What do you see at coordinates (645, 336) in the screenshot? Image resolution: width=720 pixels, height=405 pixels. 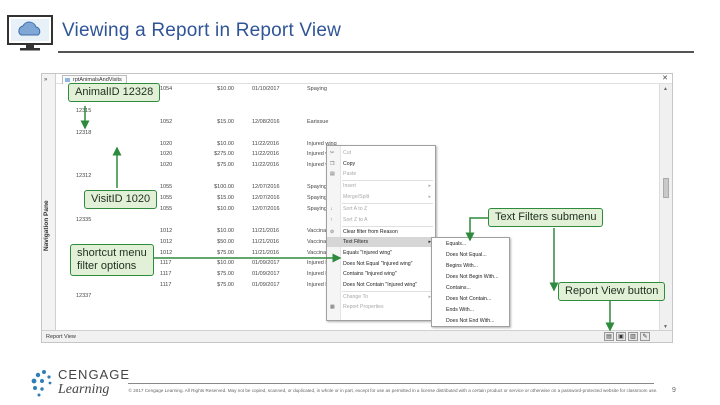 I see `design-view-button: ✎` at bounding box center [645, 336].